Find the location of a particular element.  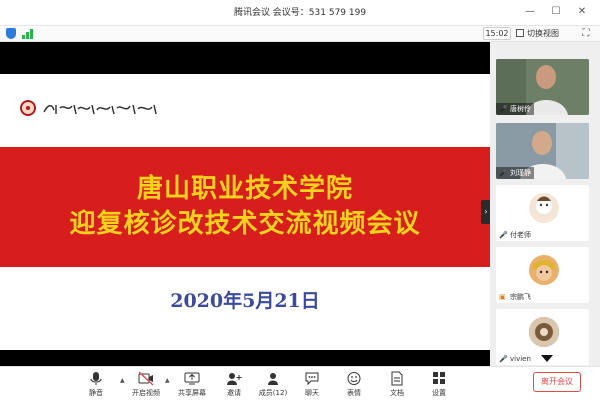

grid-icon is located at coordinates (520, 33).